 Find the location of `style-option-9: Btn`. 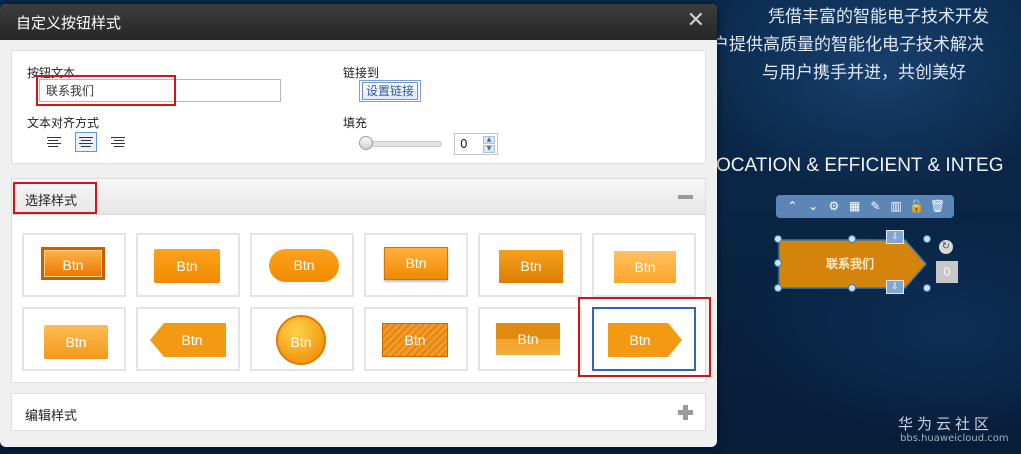

style-option-9: Btn is located at coordinates (302, 339).